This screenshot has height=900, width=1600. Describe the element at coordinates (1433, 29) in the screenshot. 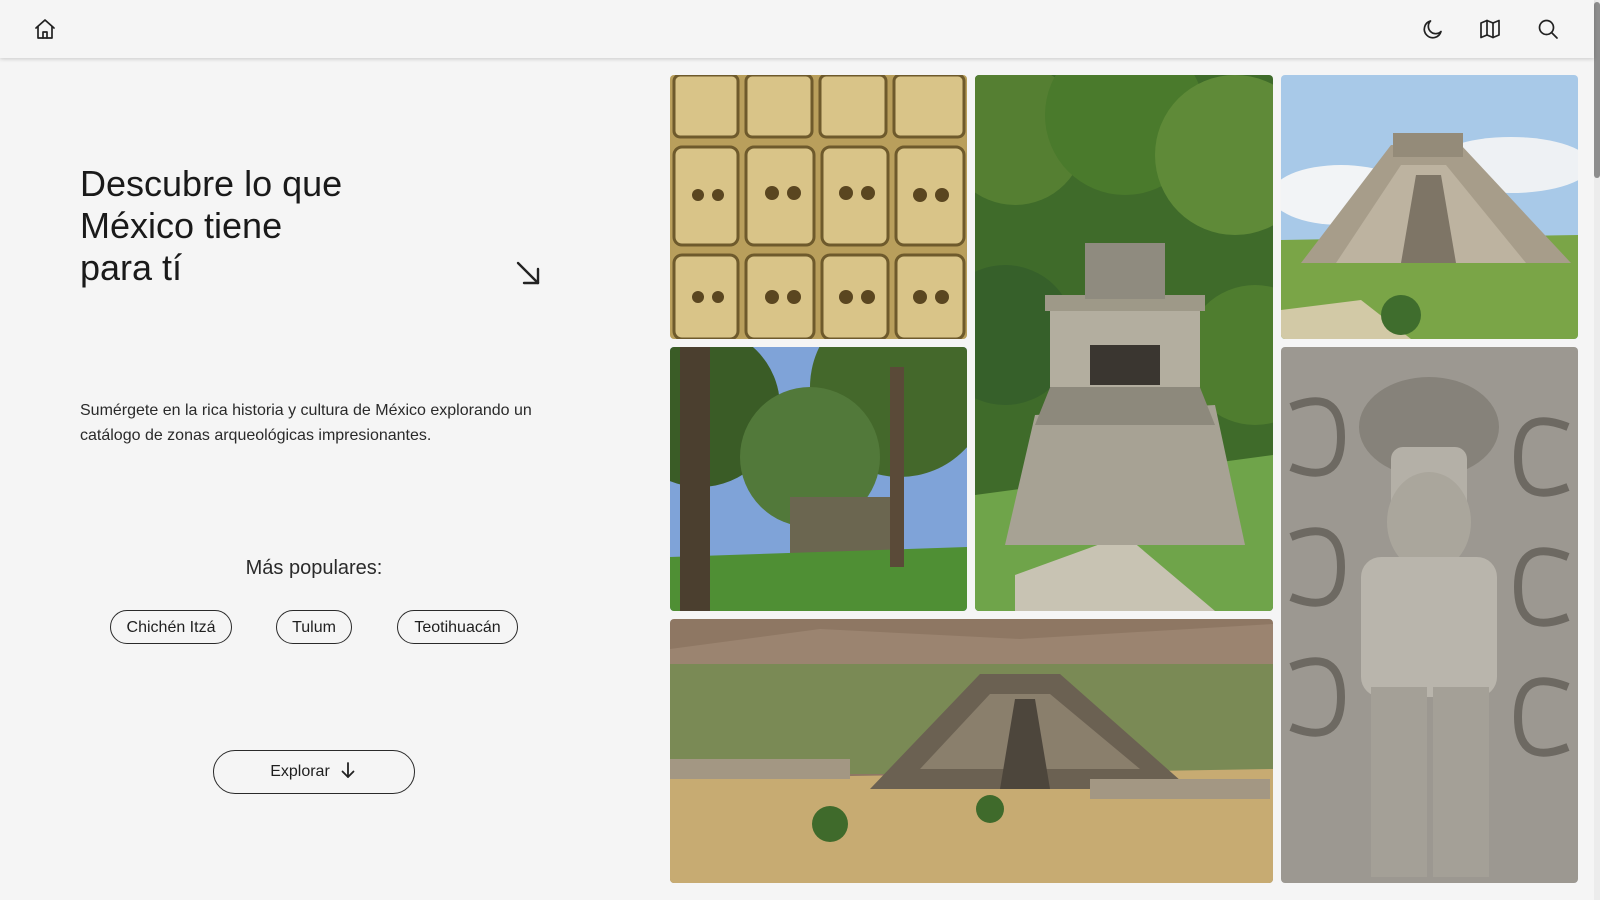

I see `moon-icon` at that location.